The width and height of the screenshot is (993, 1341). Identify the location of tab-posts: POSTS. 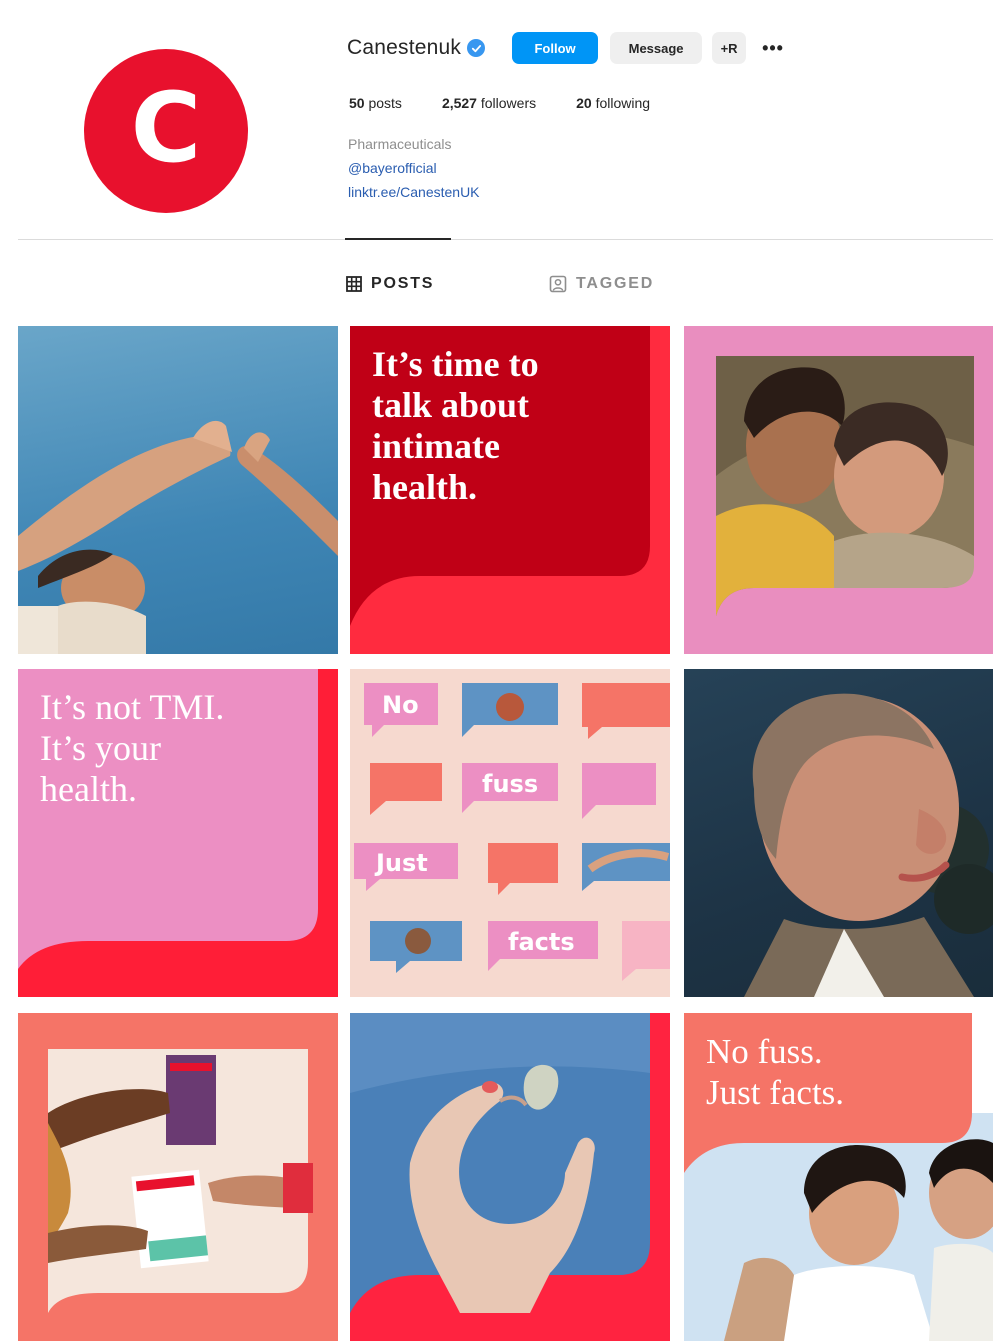
(390, 284).